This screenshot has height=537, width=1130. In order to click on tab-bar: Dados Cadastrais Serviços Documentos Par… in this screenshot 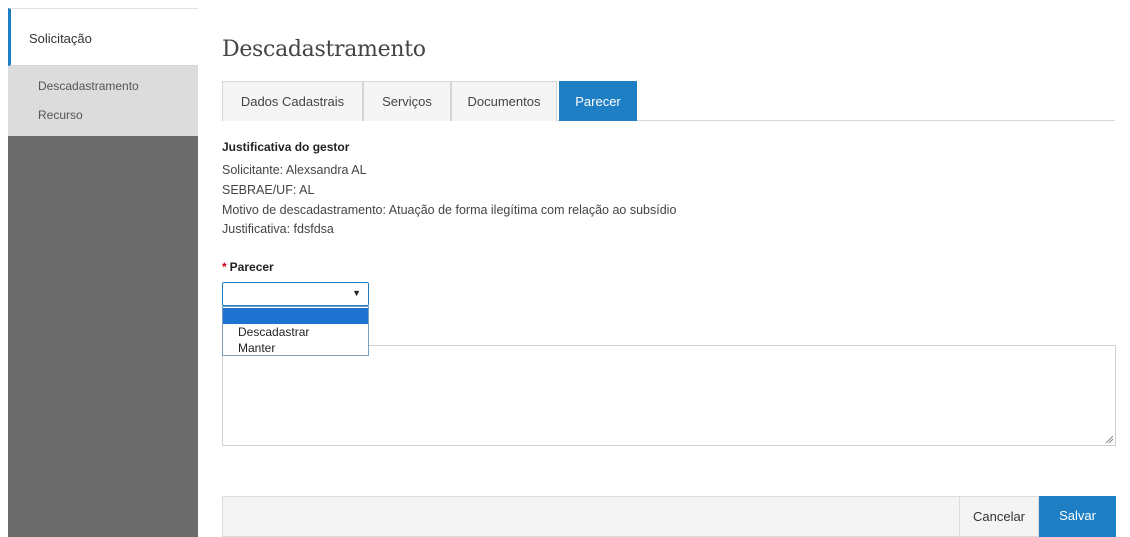, I will do `click(668, 101)`.